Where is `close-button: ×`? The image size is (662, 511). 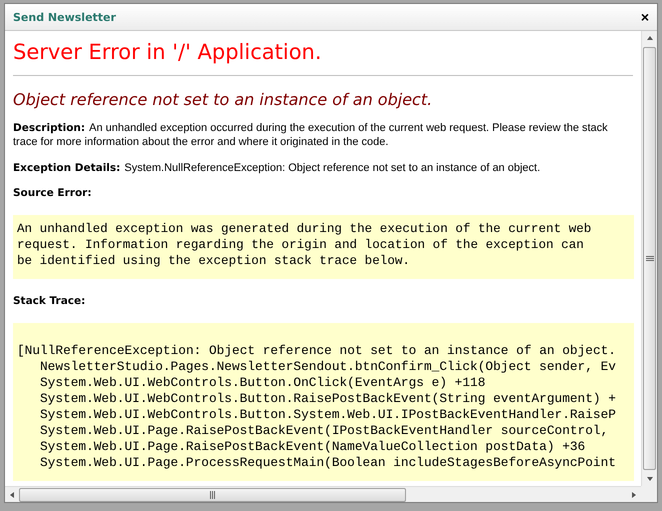 close-button: × is located at coordinates (644, 17).